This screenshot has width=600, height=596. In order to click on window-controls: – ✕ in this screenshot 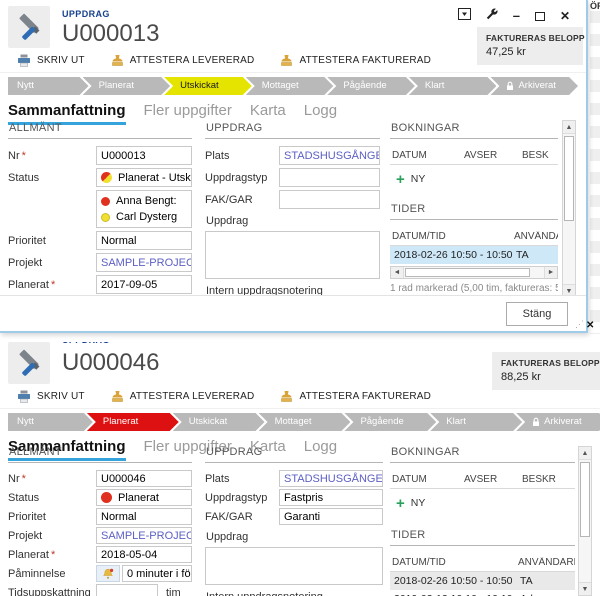, I will do `click(513, 16)`.